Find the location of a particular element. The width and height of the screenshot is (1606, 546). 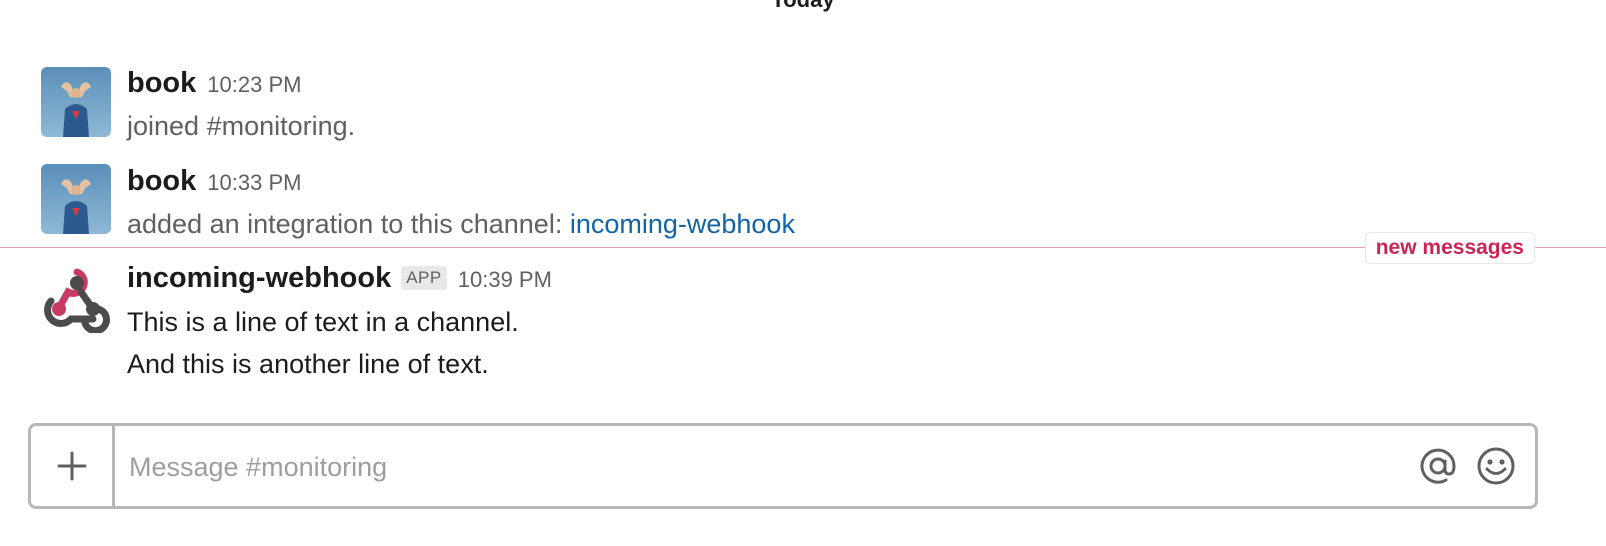

message-input is located at coordinates (769, 467).